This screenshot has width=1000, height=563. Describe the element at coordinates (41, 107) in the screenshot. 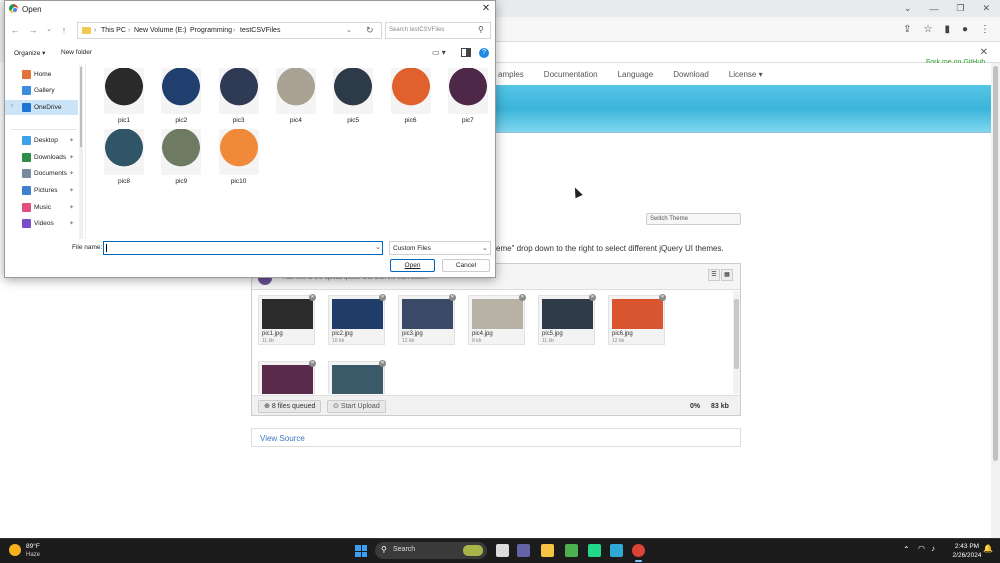

I see `nav-item-onedrive: › OneDrive` at that location.